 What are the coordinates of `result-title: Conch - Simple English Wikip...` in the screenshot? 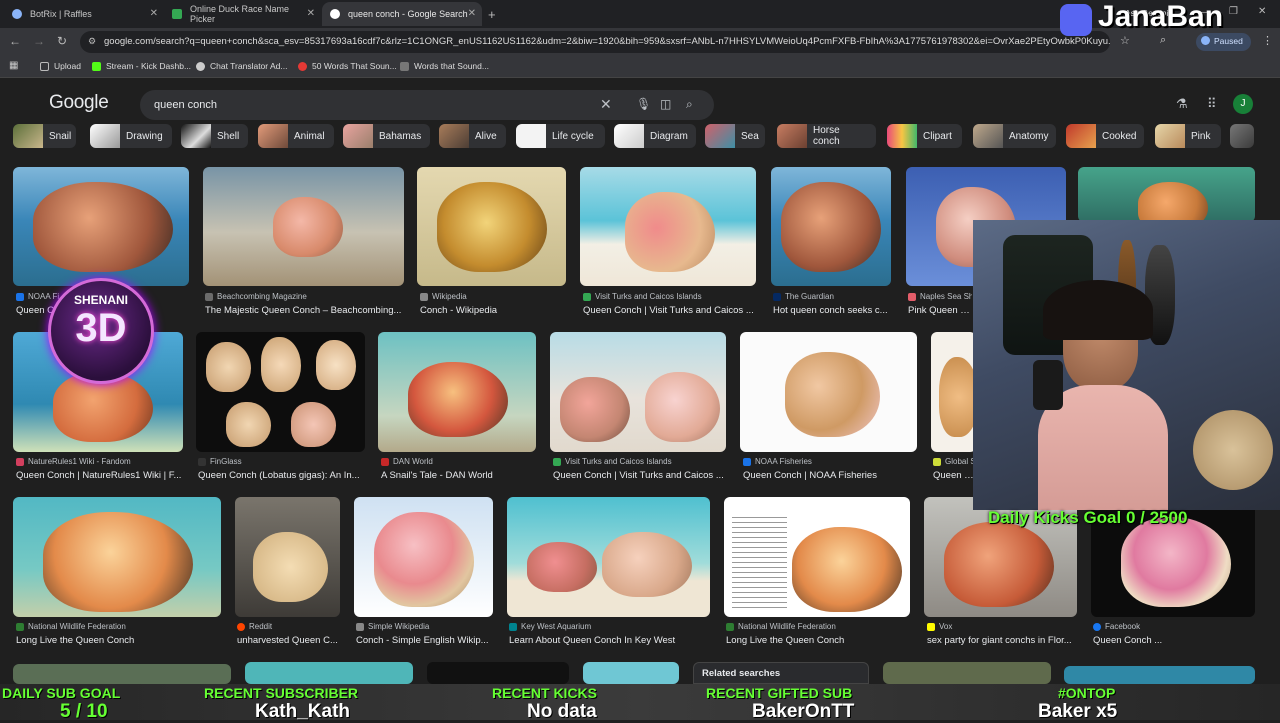 It's located at (426, 640).